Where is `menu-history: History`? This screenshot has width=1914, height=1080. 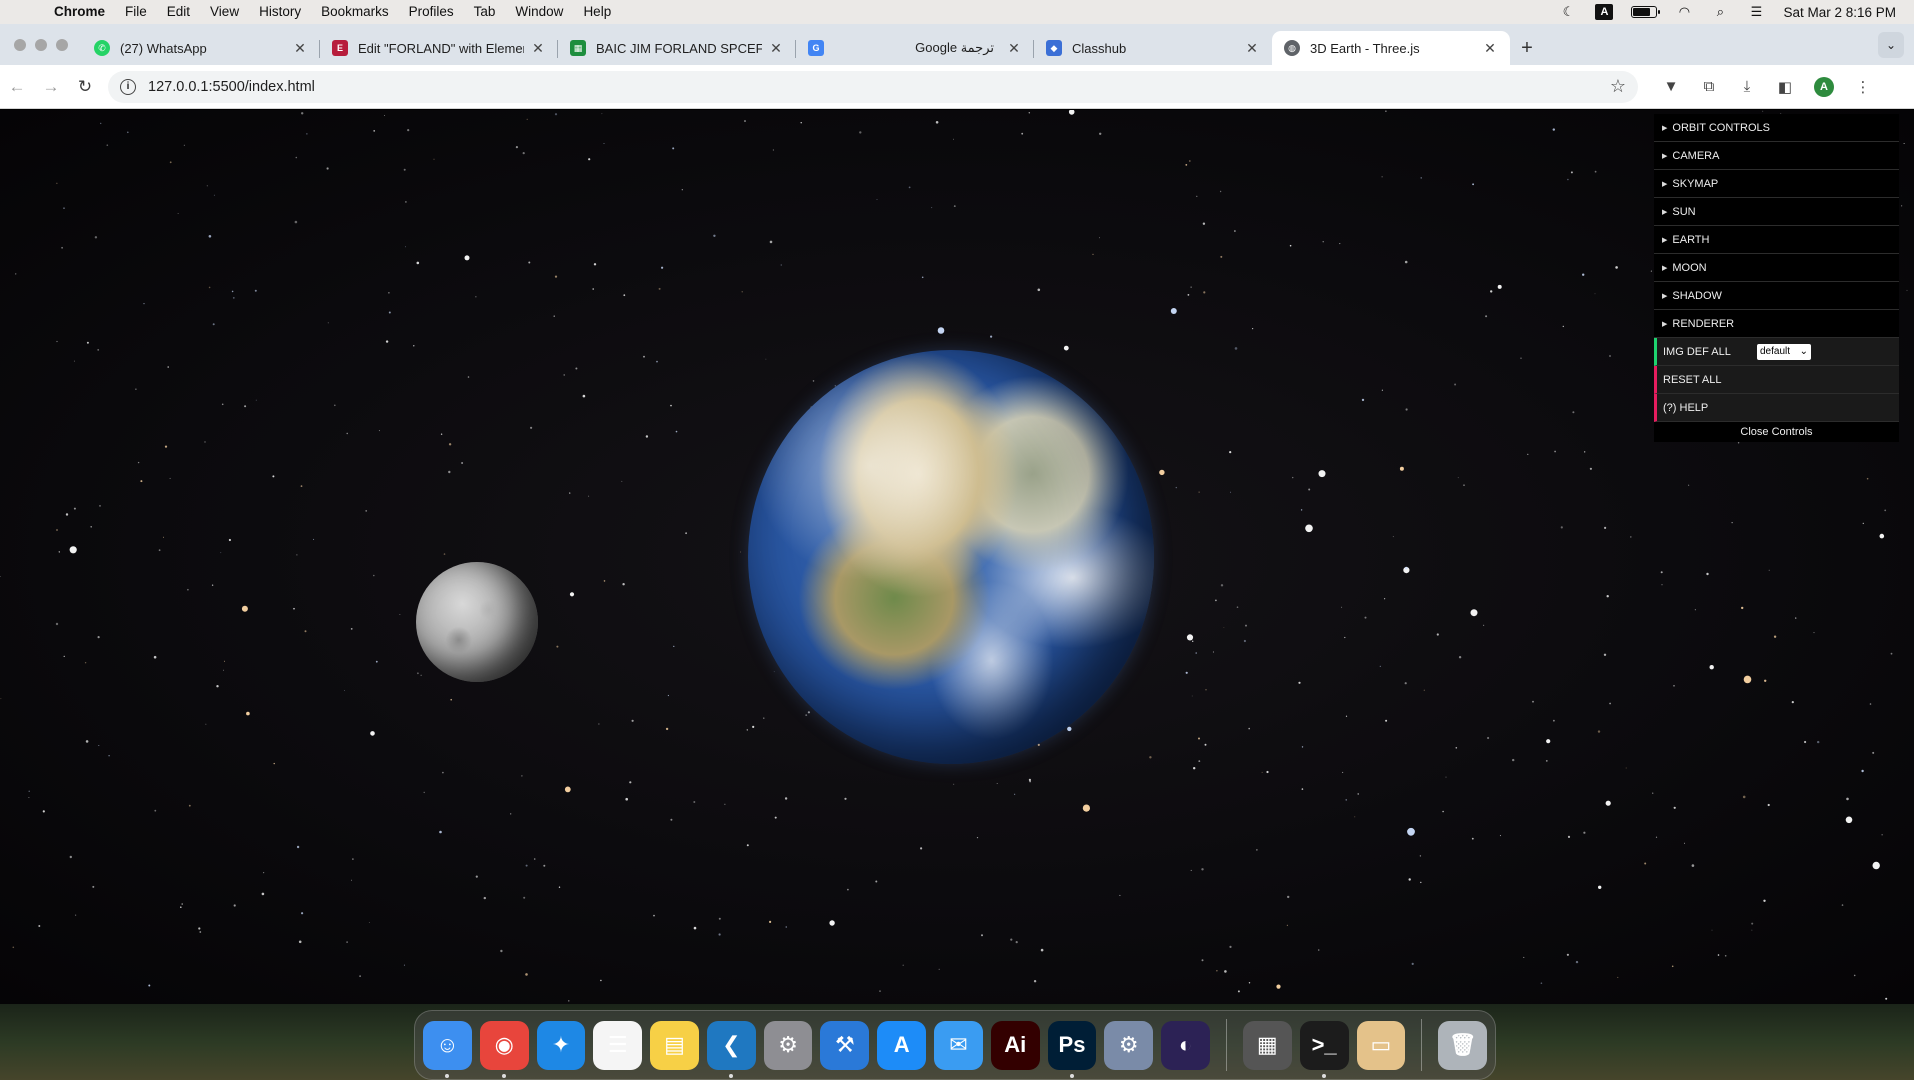
menu-history: History is located at coordinates (280, 12).